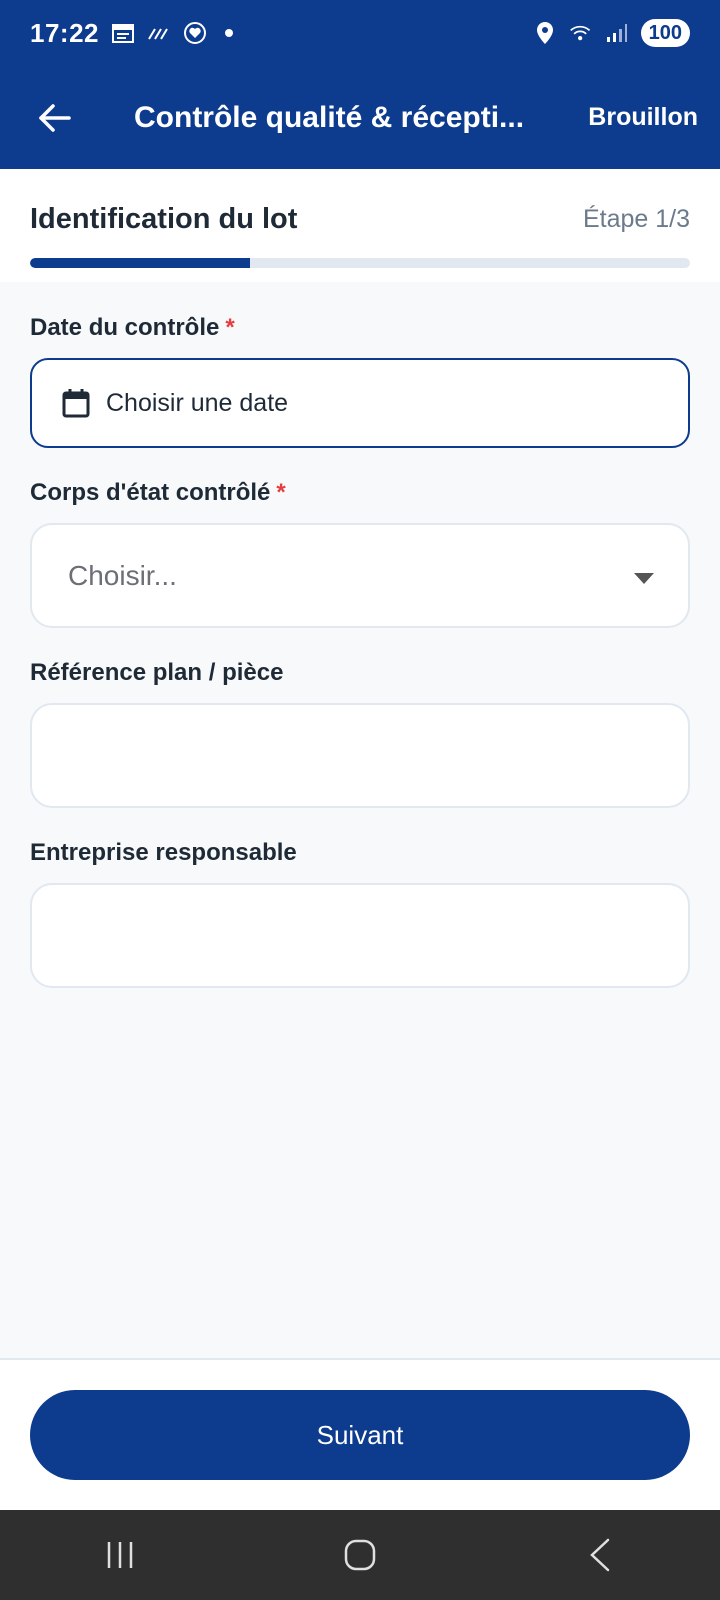 The image size is (720, 1600). Describe the element at coordinates (581, 33) in the screenshot. I see `wifi-icon` at that location.